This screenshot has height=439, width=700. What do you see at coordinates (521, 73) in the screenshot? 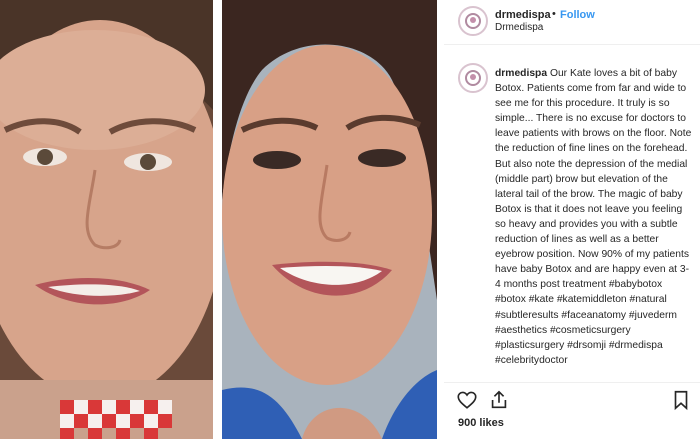
I see `caption-username: drmedispa` at bounding box center [521, 73].